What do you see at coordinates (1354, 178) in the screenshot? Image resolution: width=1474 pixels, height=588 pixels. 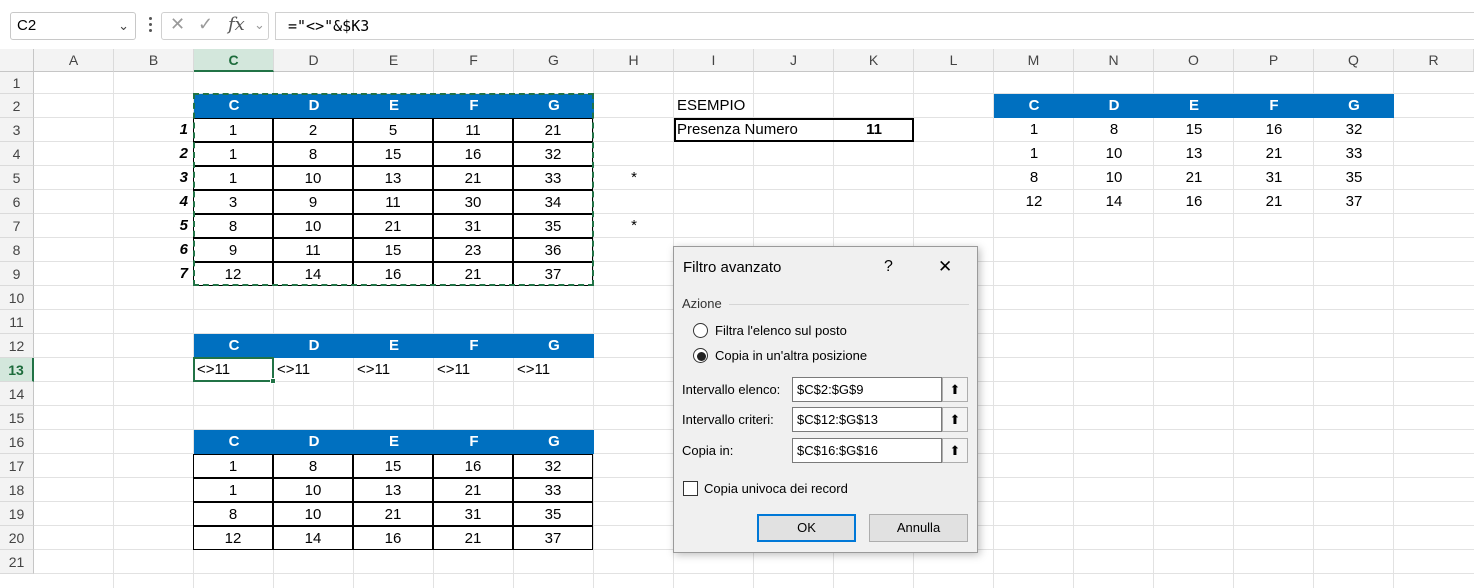 I see `right-table-cell: 35` at bounding box center [1354, 178].